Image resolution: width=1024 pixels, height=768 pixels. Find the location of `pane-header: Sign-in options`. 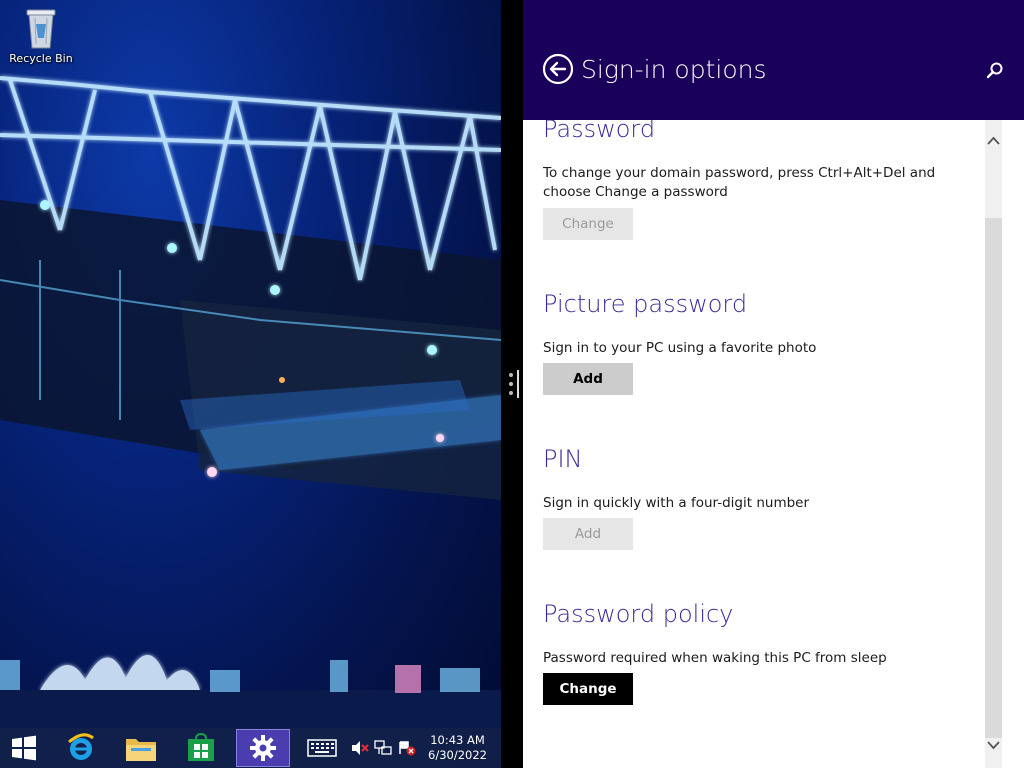

pane-header: Sign-in options is located at coordinates (773, 60).